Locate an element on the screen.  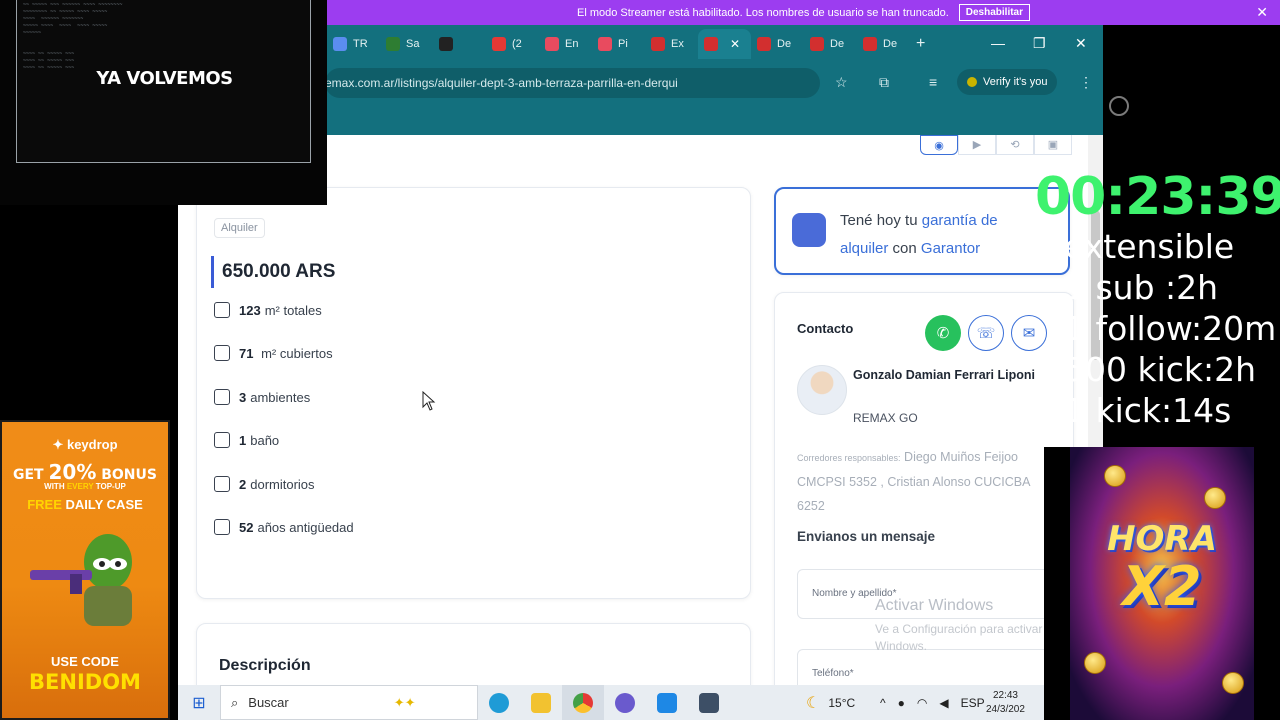
tour-tab-icon: ⟲ is located at coordinates (1015, 145).